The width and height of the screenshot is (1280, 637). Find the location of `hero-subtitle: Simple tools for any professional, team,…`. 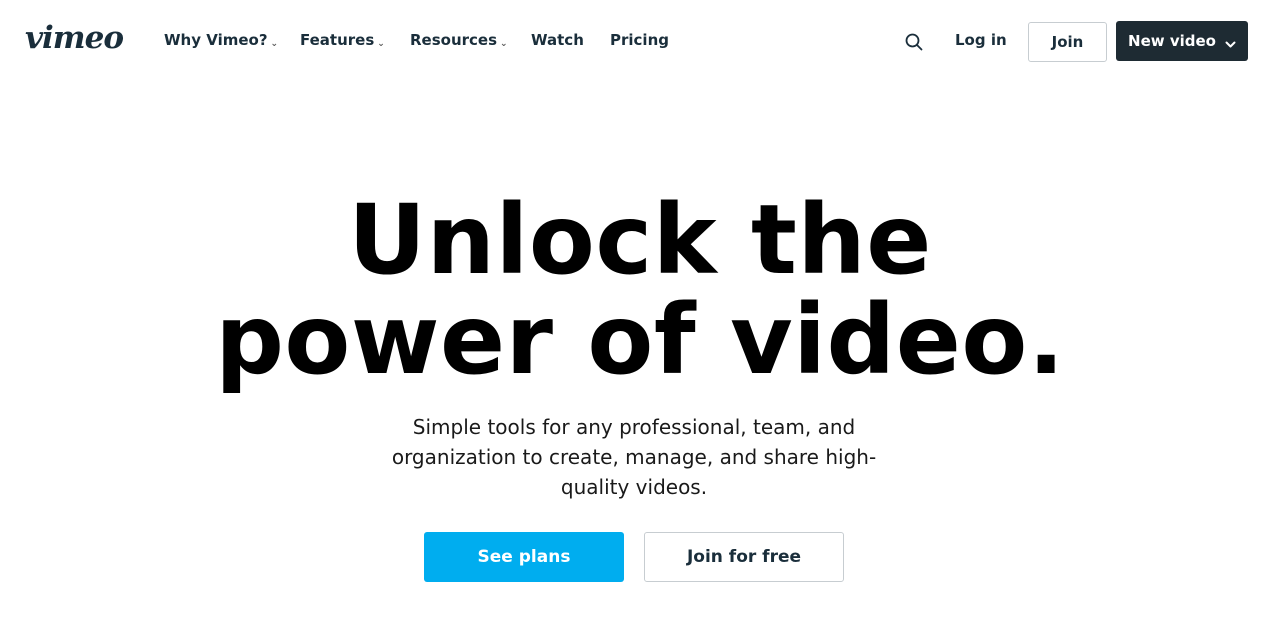

hero-subtitle: Simple tools for any professional, team,… is located at coordinates (634, 457).